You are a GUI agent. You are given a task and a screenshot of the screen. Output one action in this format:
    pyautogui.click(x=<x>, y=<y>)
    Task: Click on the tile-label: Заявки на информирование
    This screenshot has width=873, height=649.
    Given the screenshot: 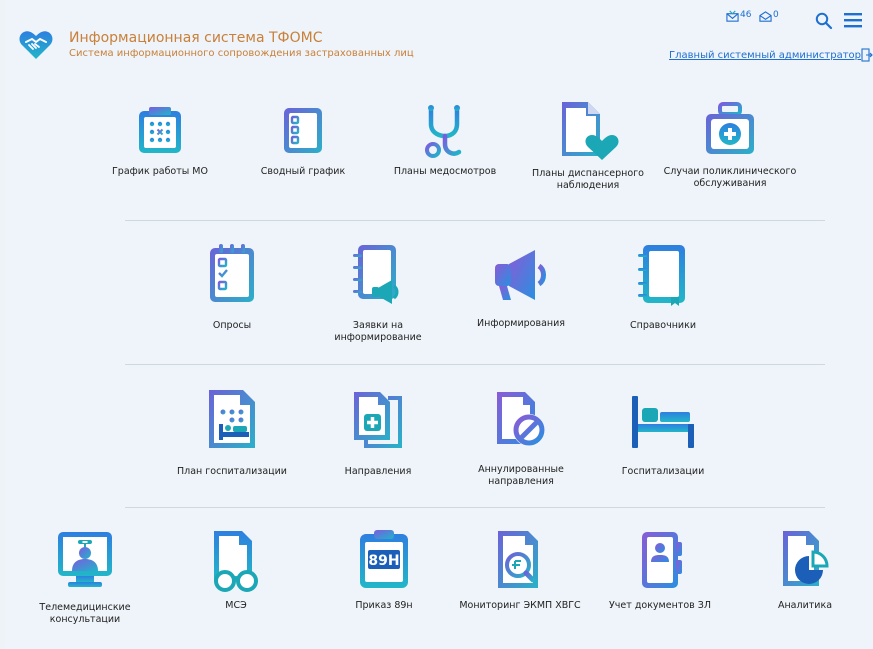 What is the action you would take?
    pyautogui.click(x=378, y=331)
    